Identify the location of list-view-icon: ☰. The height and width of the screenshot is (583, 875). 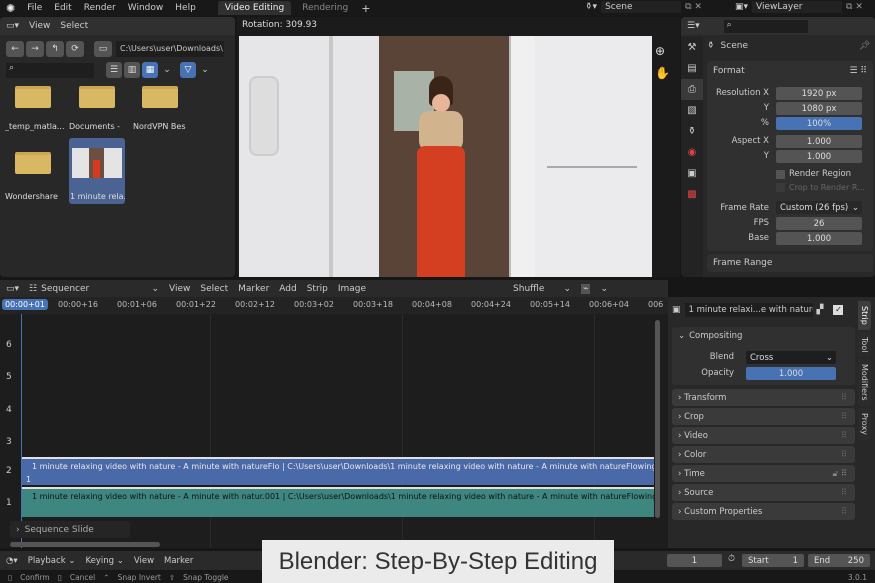
(114, 70).